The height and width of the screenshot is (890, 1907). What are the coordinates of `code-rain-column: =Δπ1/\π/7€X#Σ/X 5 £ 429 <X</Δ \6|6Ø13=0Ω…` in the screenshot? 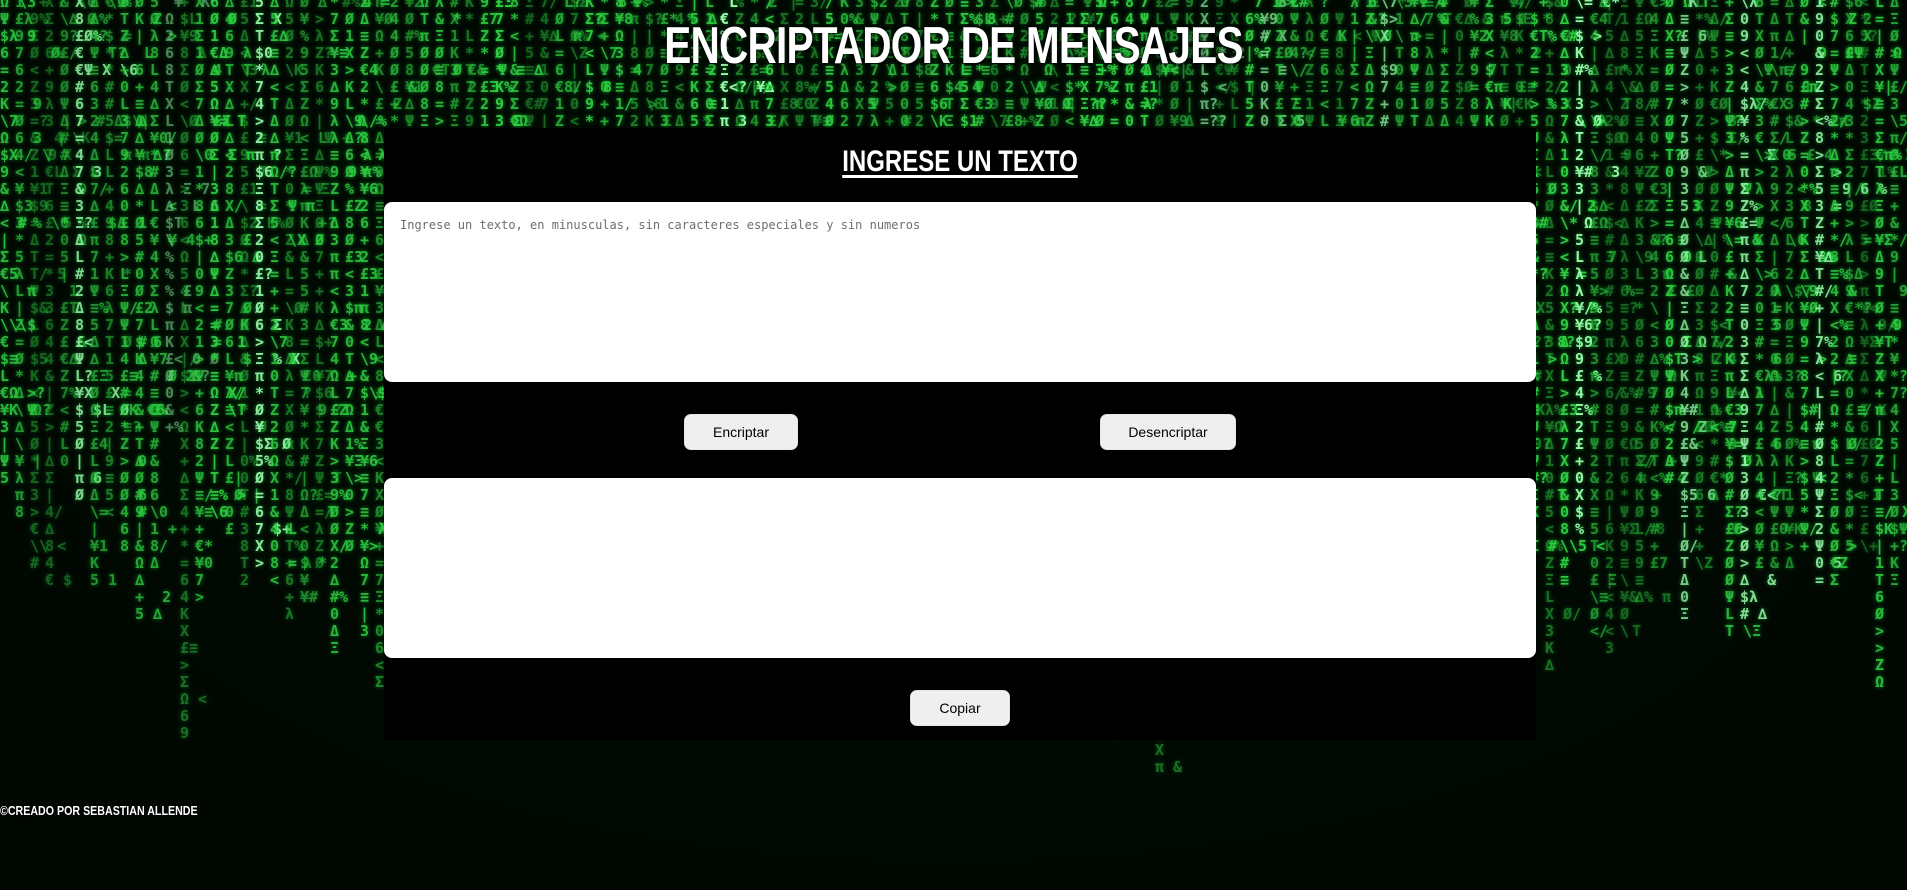 It's located at (1802, 286).